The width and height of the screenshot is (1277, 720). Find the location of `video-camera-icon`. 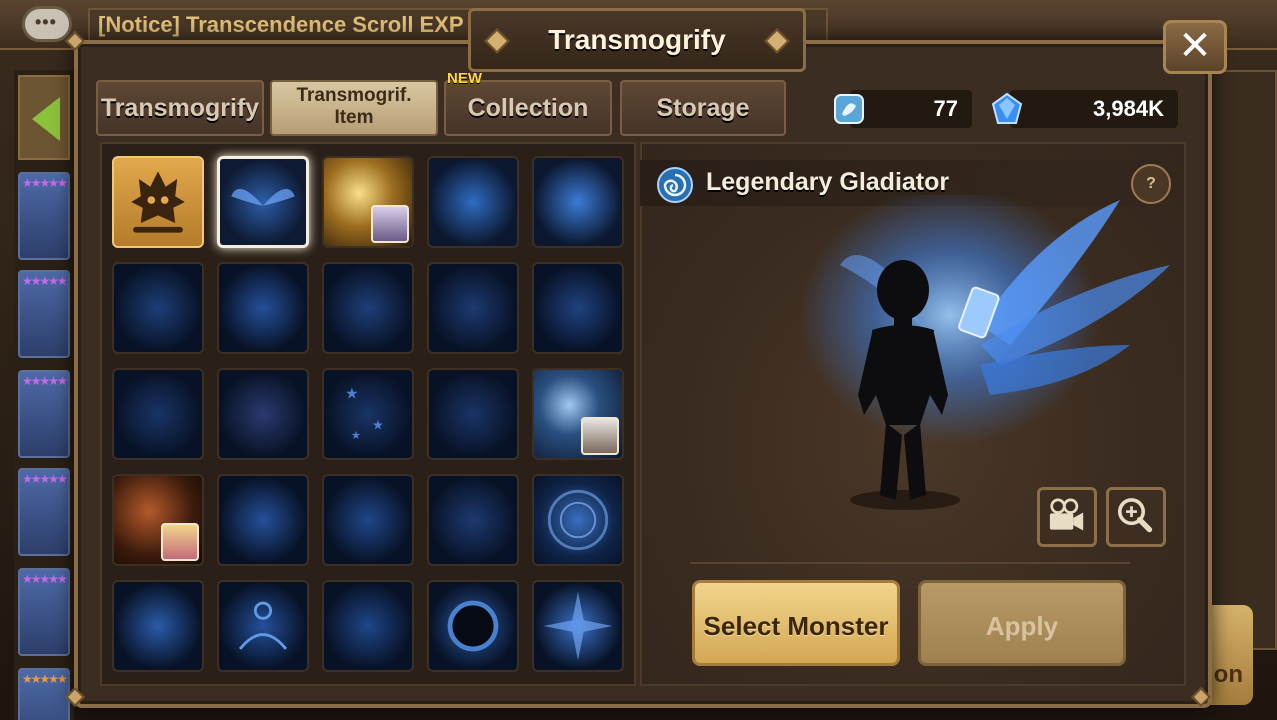

video-camera-icon is located at coordinates (1066, 514).